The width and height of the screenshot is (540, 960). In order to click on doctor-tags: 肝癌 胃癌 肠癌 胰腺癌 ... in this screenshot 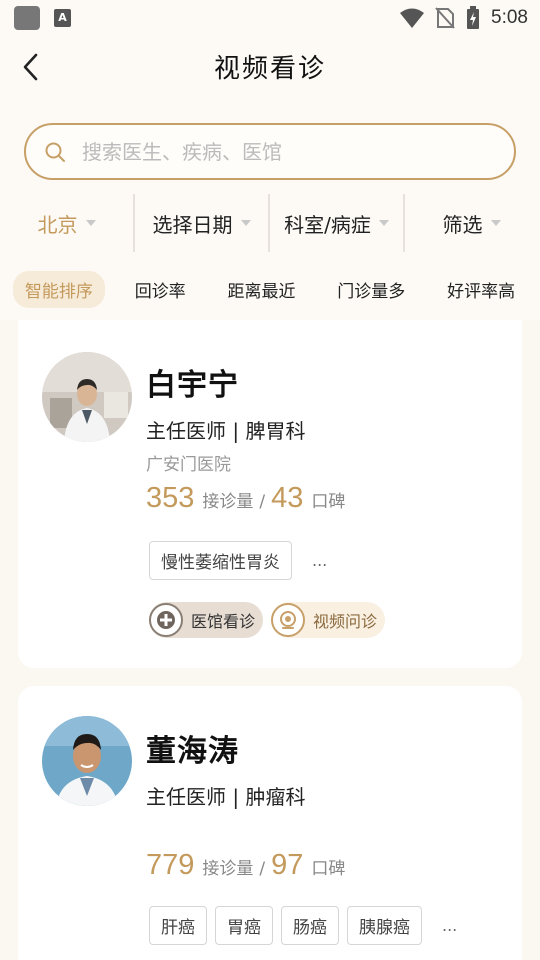, I will do `click(303, 925)`.